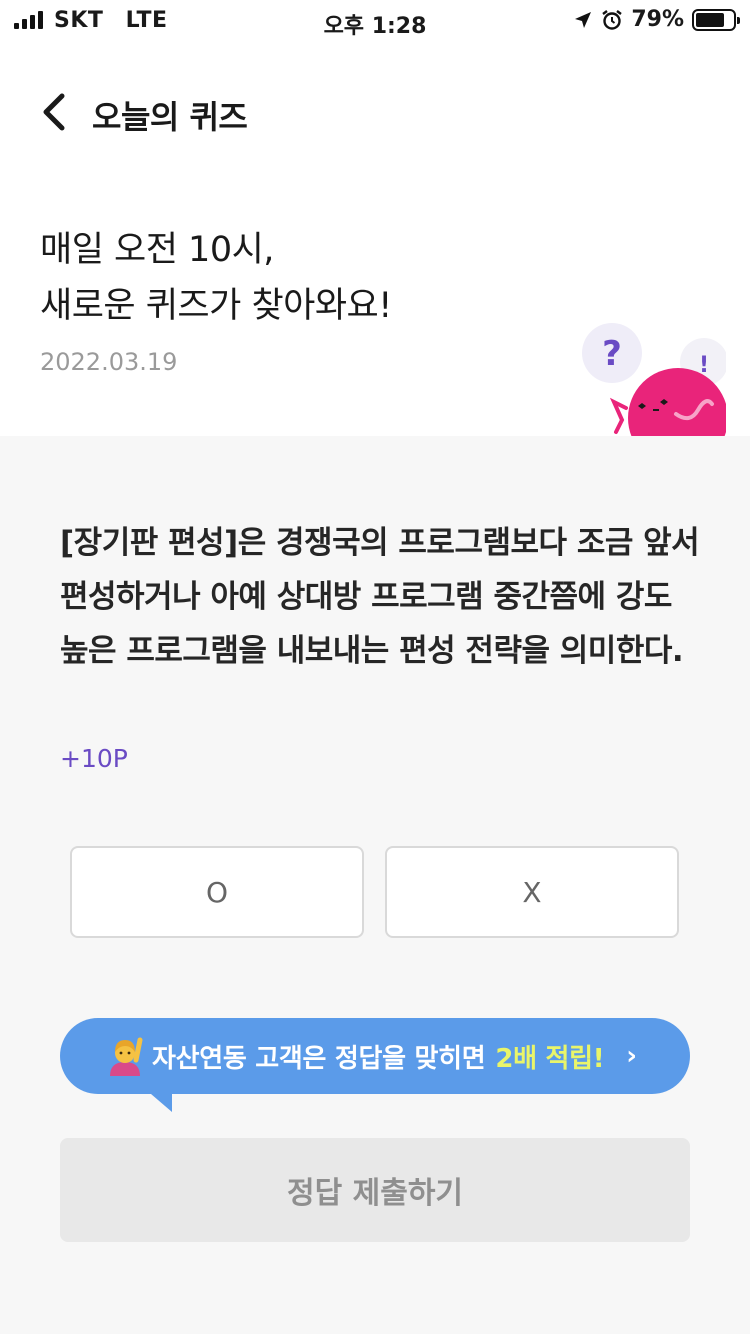  What do you see at coordinates (170, 117) in the screenshot?
I see `page-title: 오늘의 퀴즈` at bounding box center [170, 117].